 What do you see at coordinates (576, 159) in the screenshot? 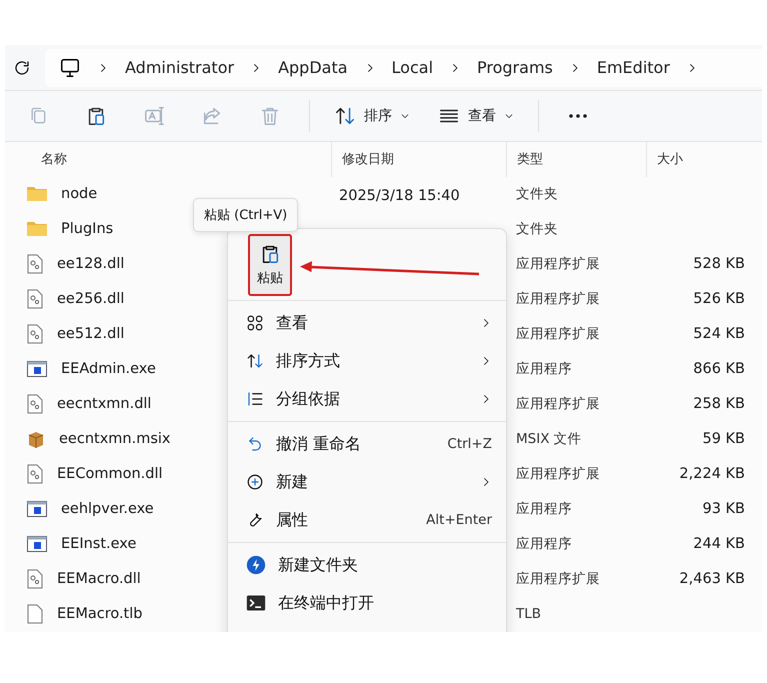
I see `column-header: 类型` at bounding box center [576, 159].